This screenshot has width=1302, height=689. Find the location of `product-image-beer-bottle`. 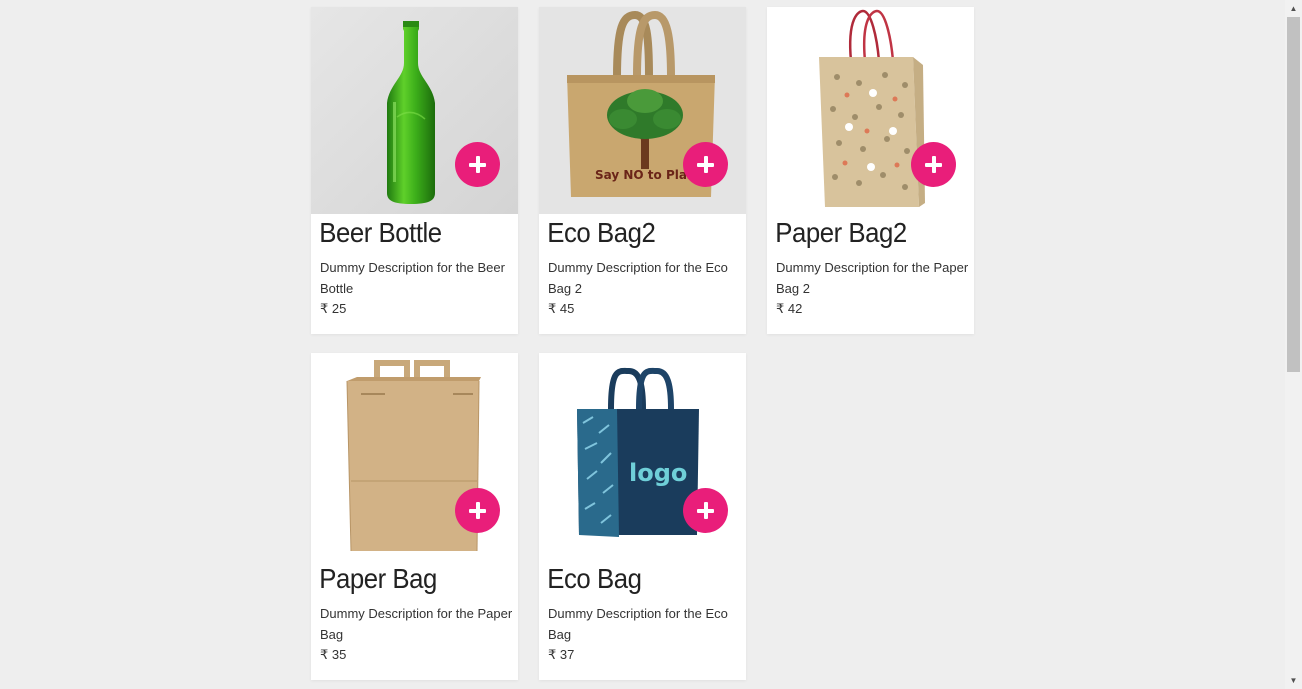

product-image-beer-bottle is located at coordinates (414, 110).